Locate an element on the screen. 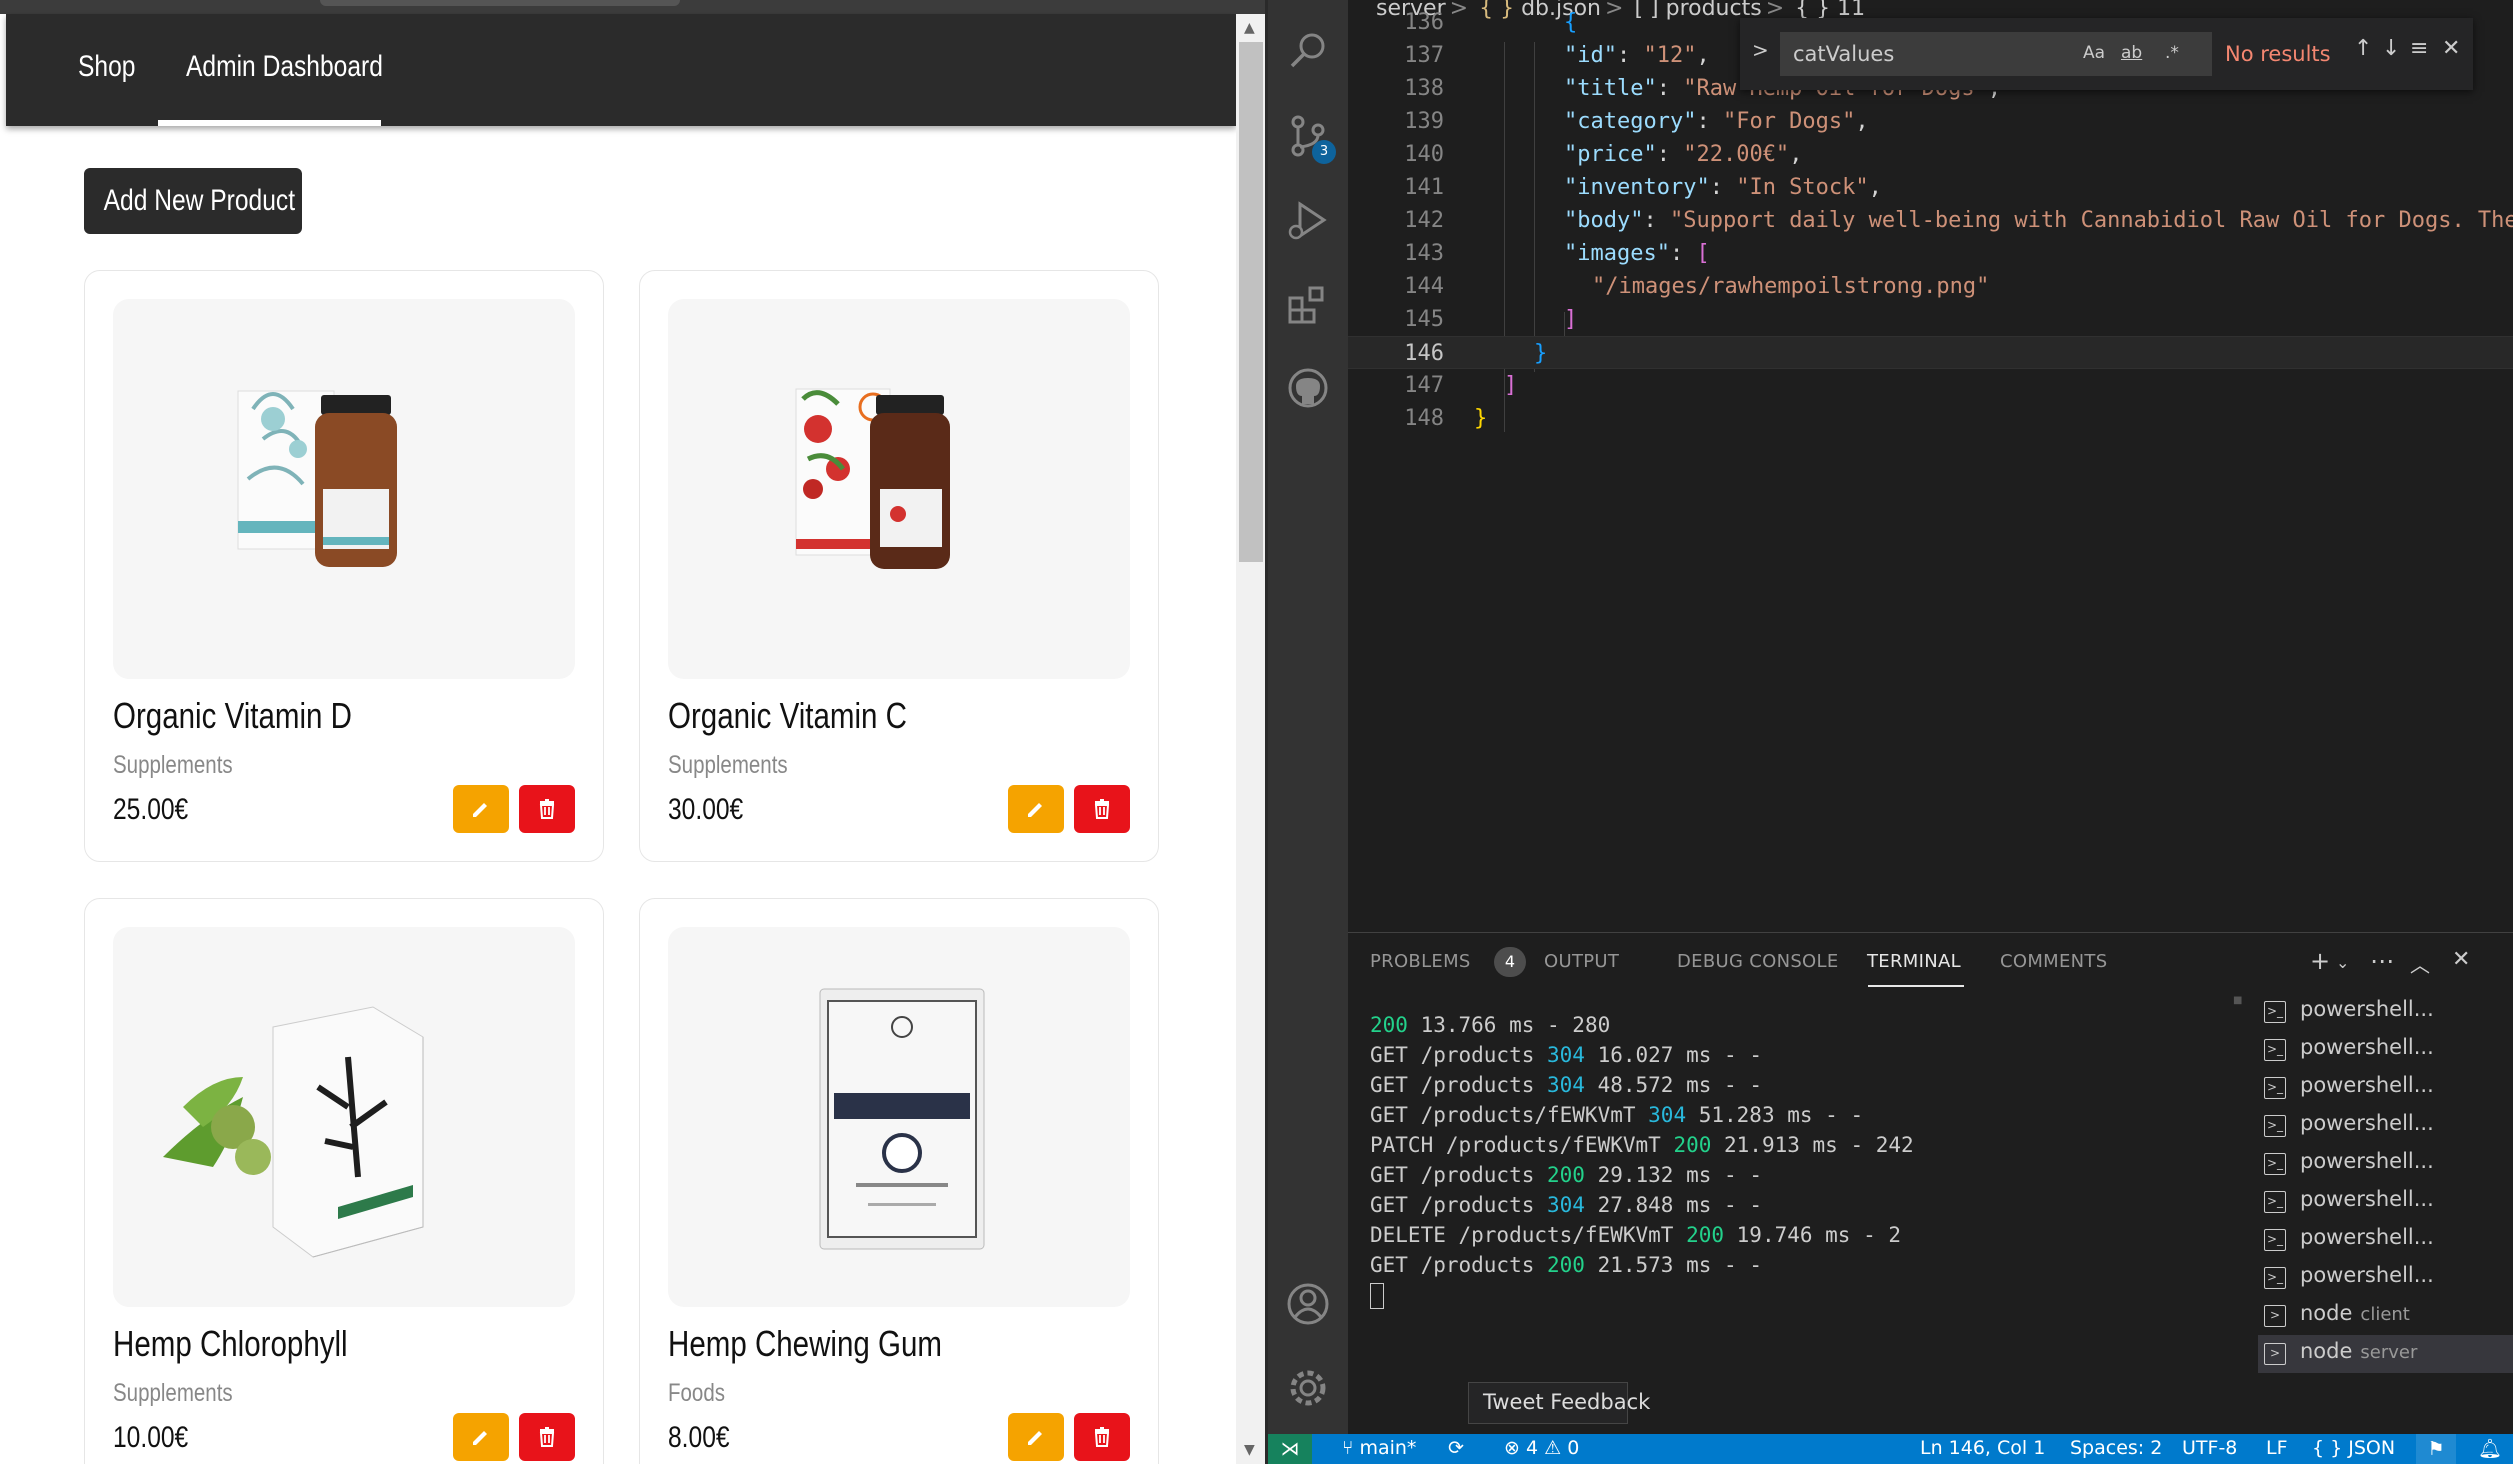 This screenshot has width=2513, height=1464. github-icon is located at coordinates (1308, 388).